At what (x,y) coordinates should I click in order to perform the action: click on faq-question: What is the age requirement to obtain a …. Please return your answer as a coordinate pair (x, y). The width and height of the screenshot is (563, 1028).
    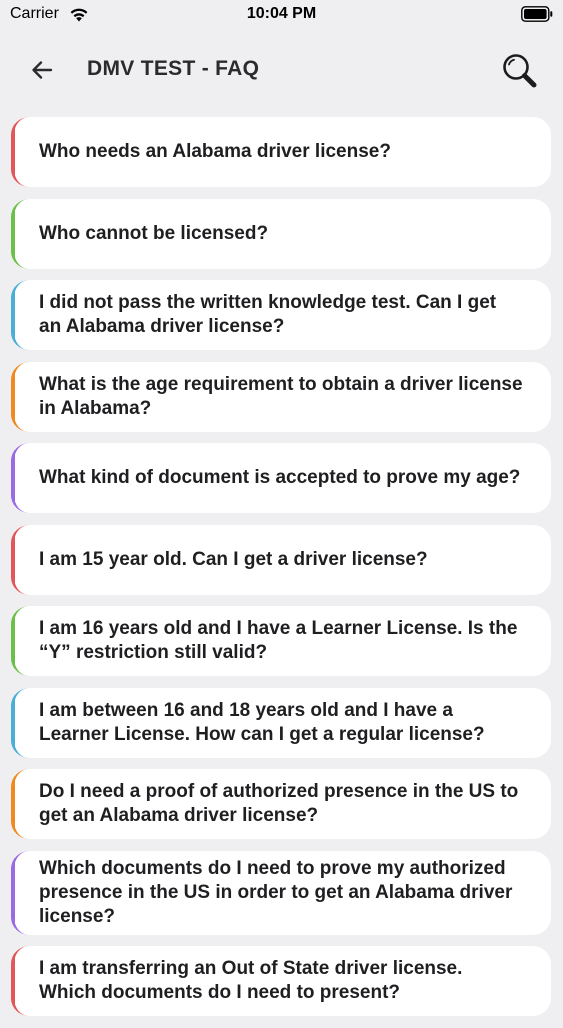
    Looking at the image, I should click on (281, 396).